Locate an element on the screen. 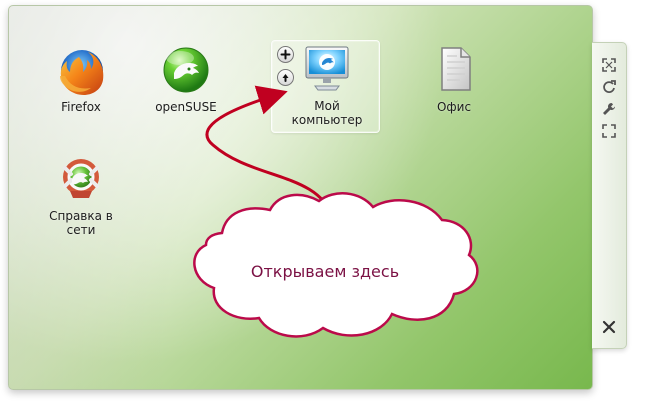 The image size is (655, 415). expand-icon is located at coordinates (609, 131).